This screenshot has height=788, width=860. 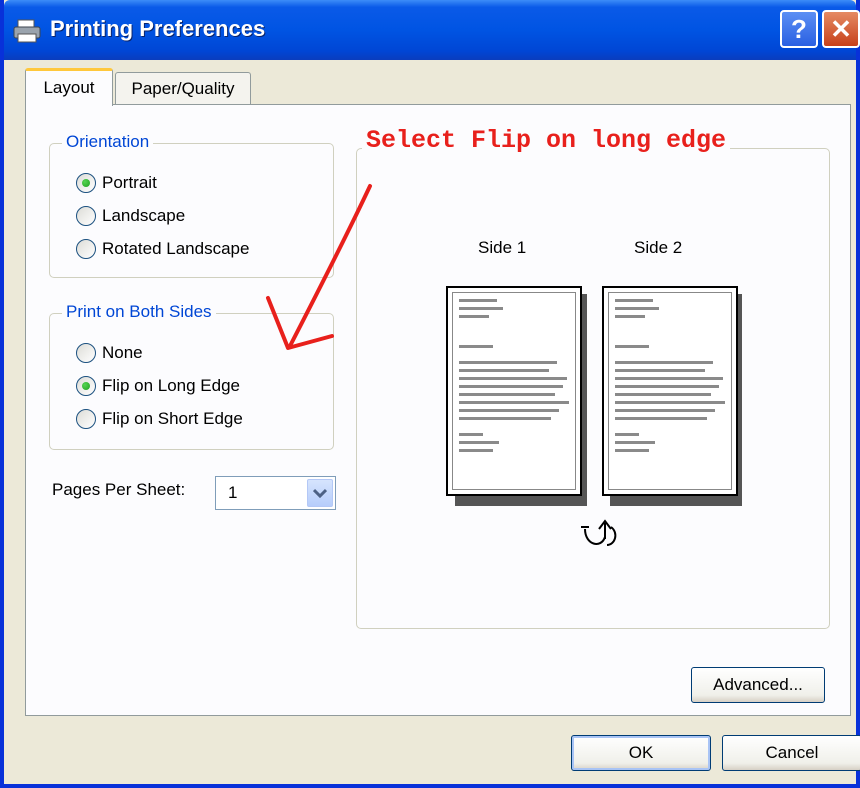 What do you see at coordinates (172, 418) in the screenshot?
I see `radio-label-flip-short-edge: Flip on Short Edge` at bounding box center [172, 418].